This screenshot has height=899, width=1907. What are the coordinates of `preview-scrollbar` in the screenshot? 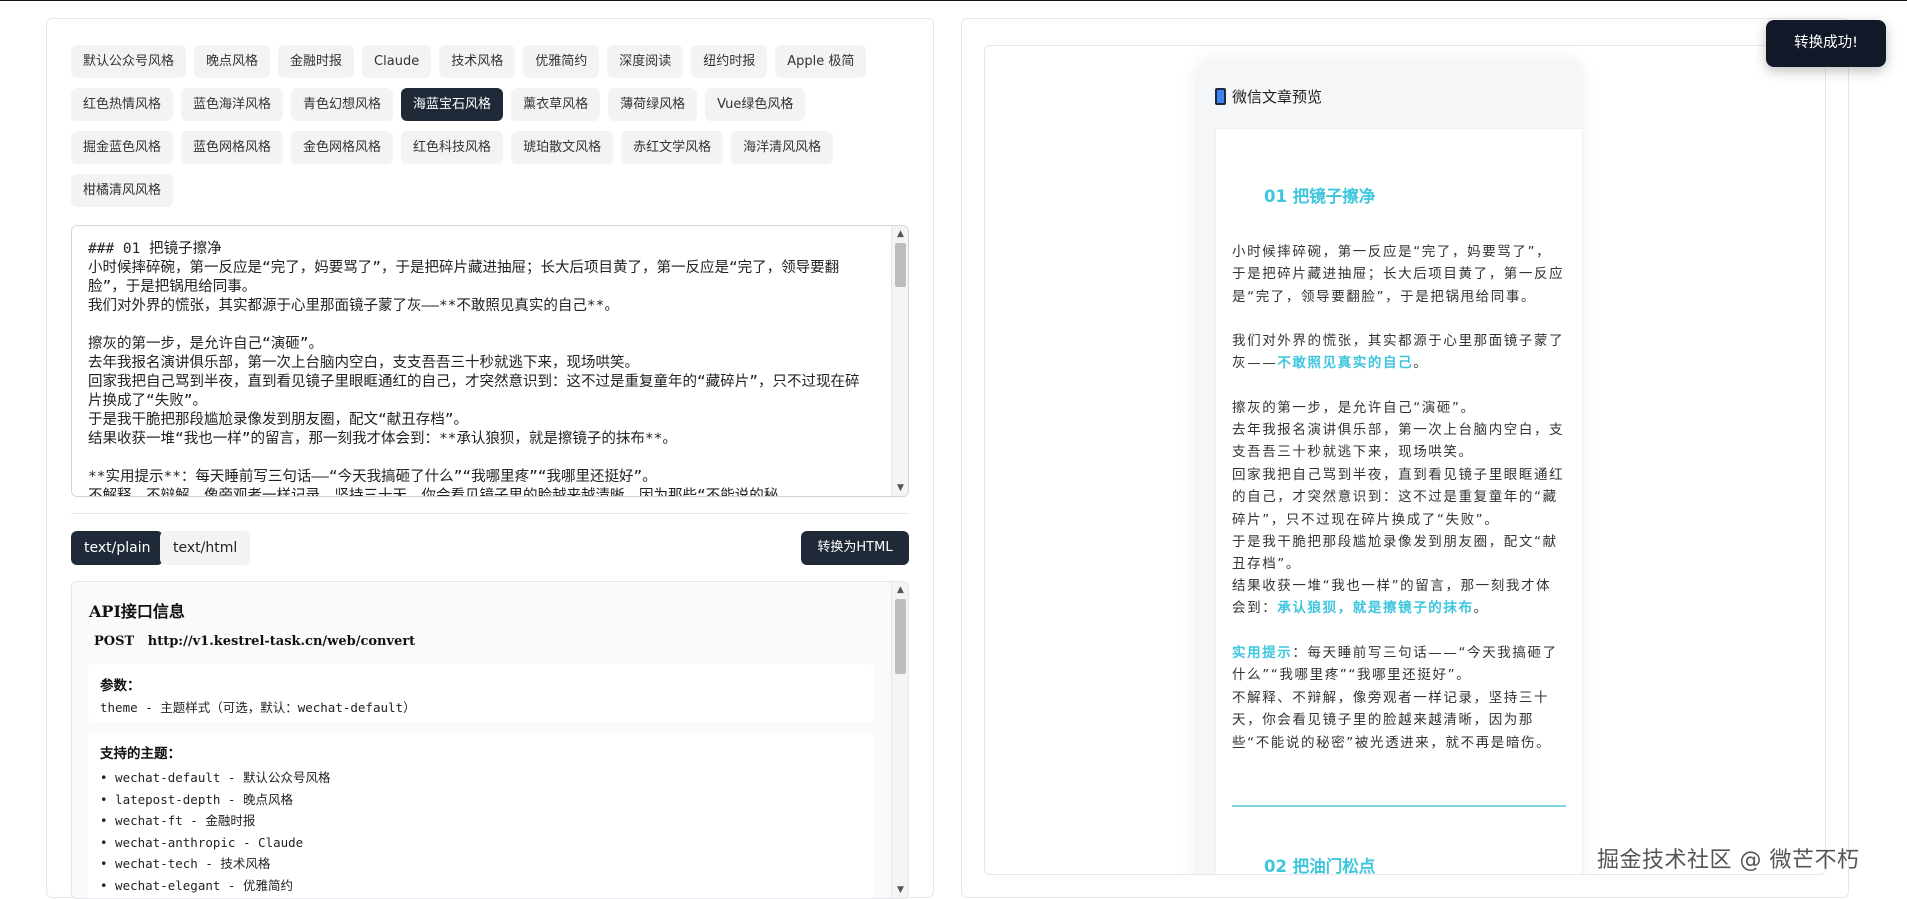 It's located at (1825, 479).